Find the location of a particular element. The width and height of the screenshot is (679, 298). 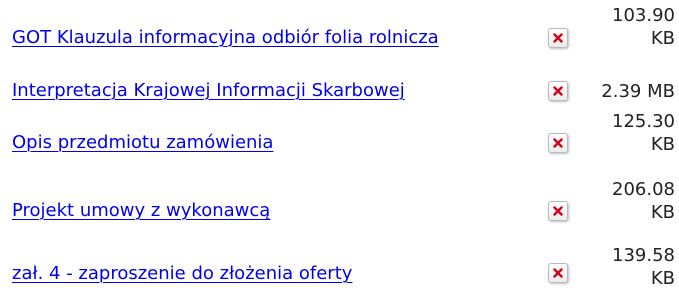

file-link: zał. 4 - zaproszenie do złożenia oferty is located at coordinates (182, 274).